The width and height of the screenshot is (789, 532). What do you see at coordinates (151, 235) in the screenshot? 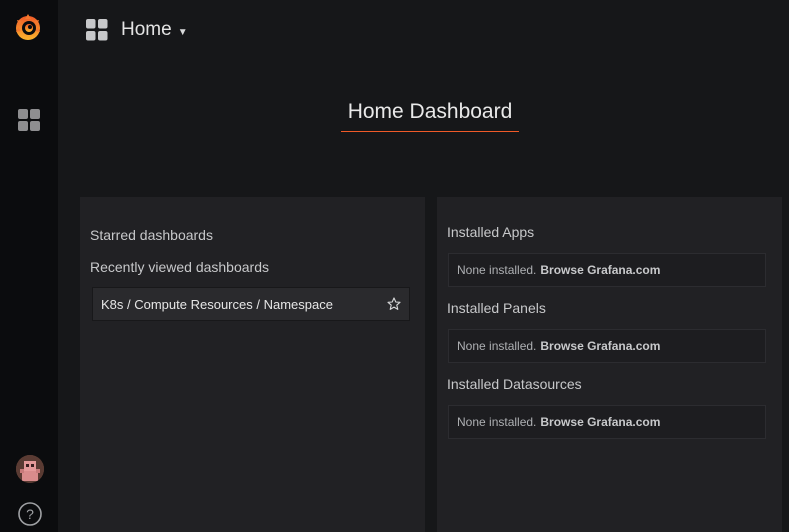
I see `starred-dashboards-heading: Starred dashboards` at bounding box center [151, 235].